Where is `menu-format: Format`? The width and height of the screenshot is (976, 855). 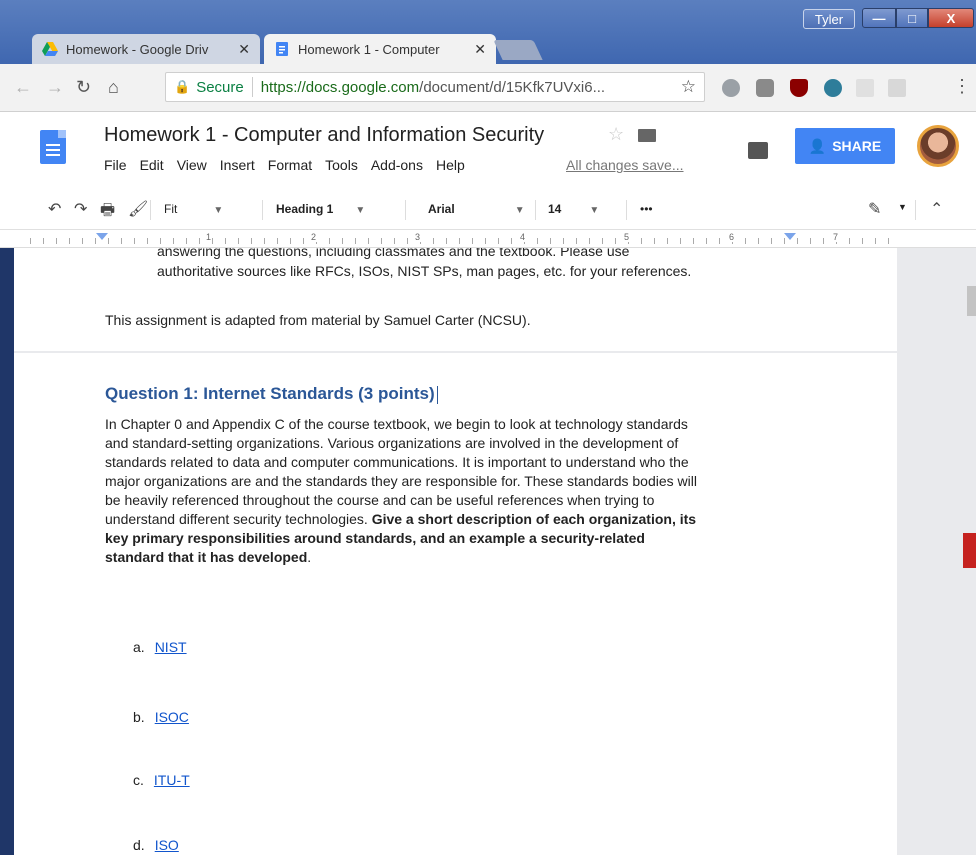 menu-format: Format is located at coordinates (290, 165).